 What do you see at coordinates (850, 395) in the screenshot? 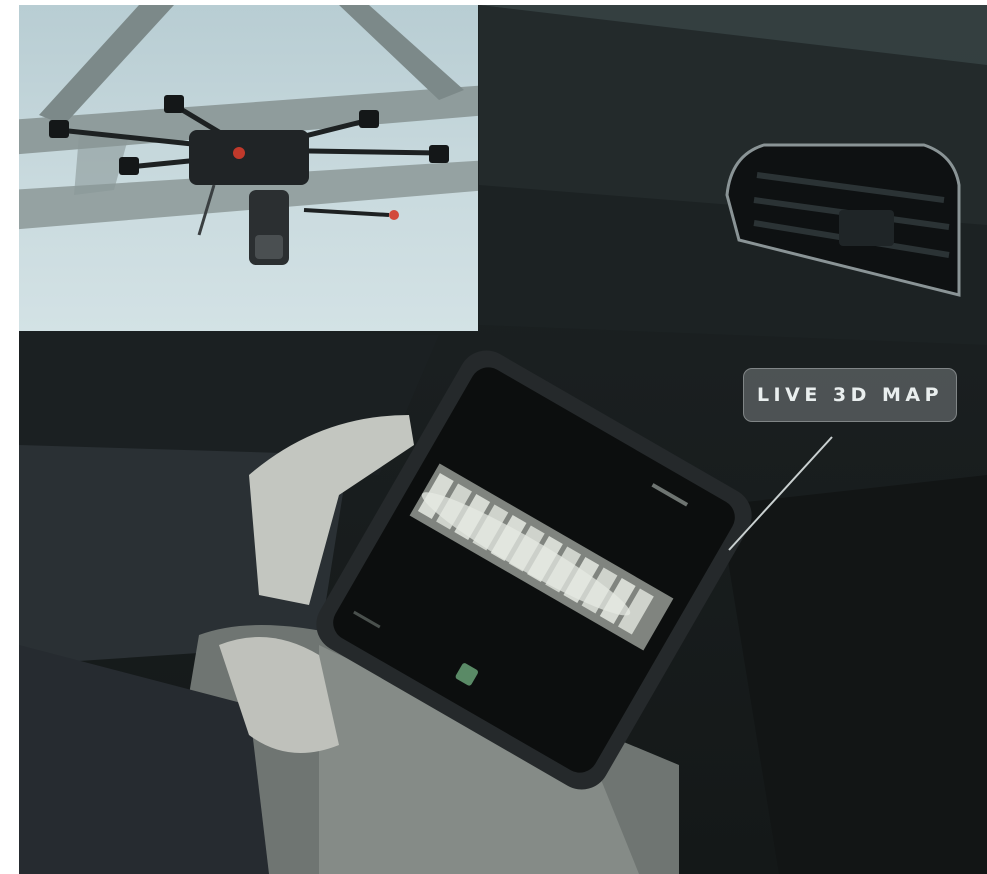
I see `live-3d-map-label: LIVE 3D MAP` at bounding box center [850, 395].